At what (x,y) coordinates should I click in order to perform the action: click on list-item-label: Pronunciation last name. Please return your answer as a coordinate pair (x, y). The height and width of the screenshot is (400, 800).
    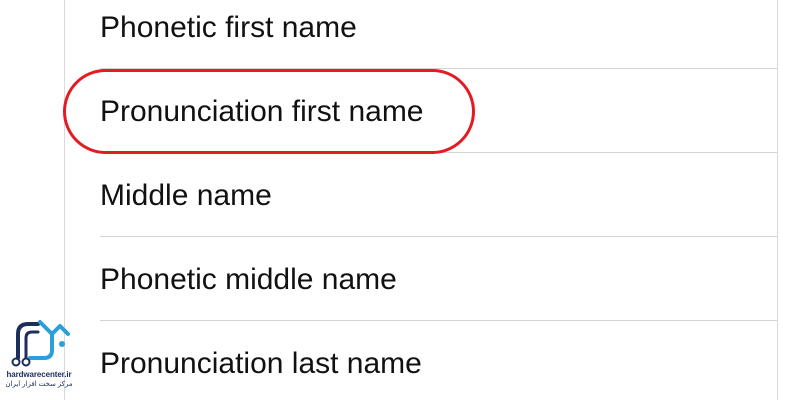
    Looking at the image, I should click on (261, 363).